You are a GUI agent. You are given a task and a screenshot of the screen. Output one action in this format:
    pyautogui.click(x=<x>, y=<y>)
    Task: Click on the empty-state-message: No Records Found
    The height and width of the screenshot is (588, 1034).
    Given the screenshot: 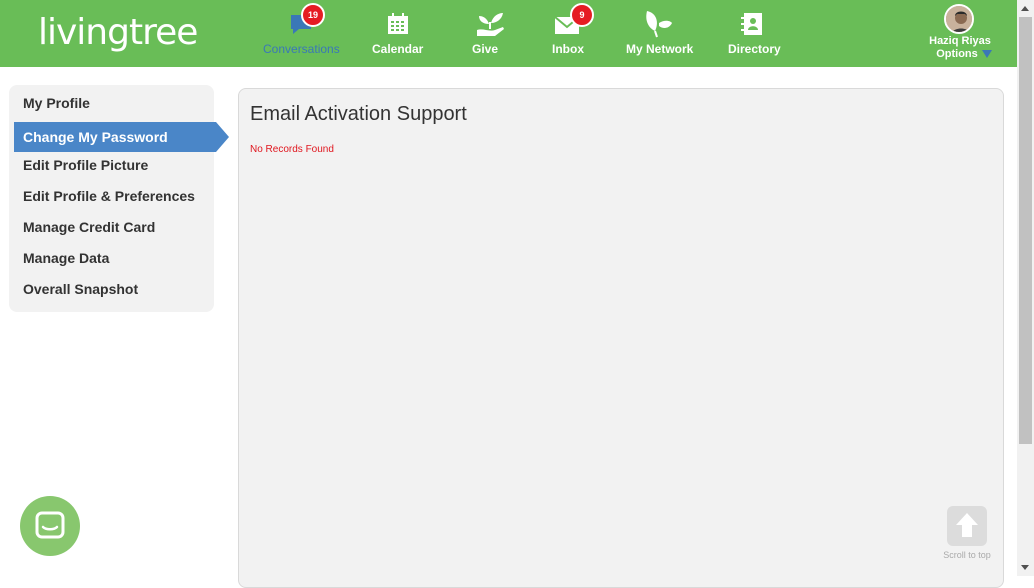 What is the action you would take?
    pyautogui.click(x=292, y=149)
    